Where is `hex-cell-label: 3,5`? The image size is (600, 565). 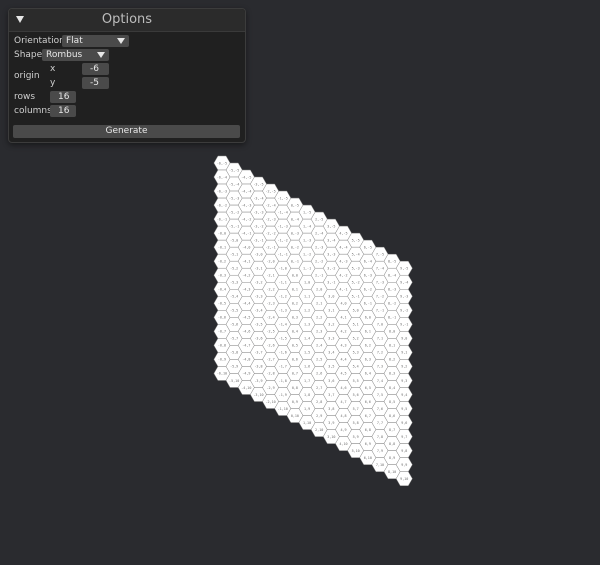
hex-cell-label: 3,5 is located at coordinates (331, 367).